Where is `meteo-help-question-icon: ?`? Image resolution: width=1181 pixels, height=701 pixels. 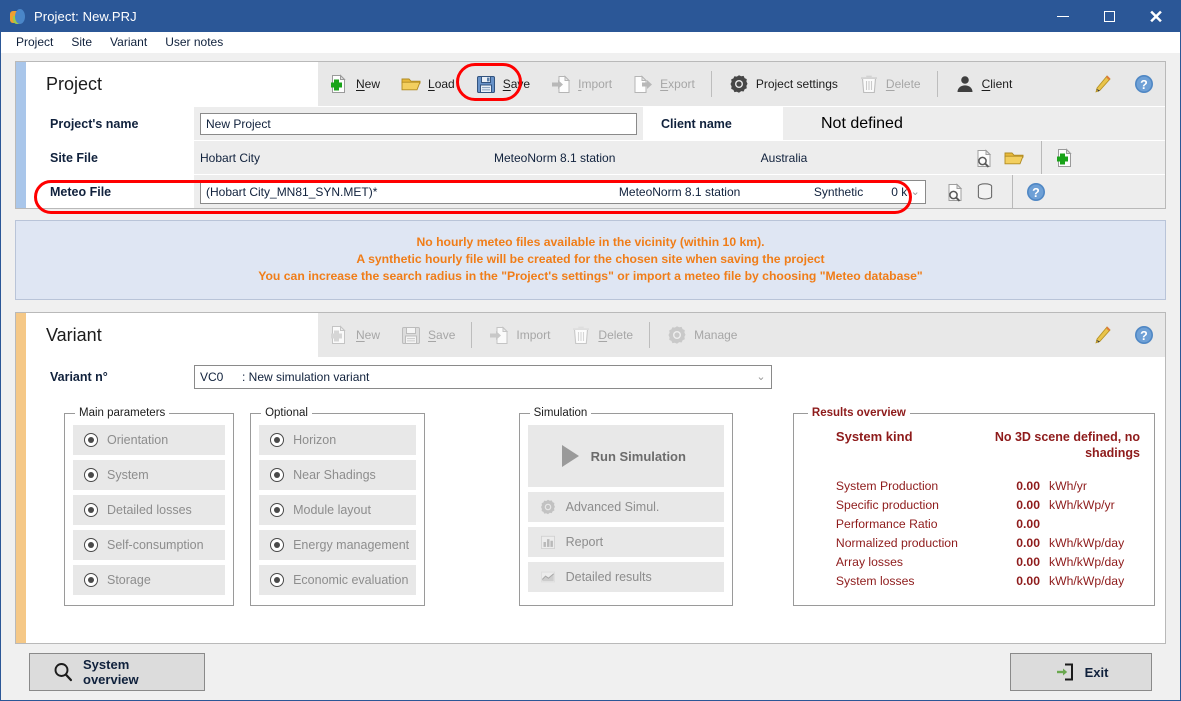 meteo-help-question-icon: ? is located at coordinates (1036, 192).